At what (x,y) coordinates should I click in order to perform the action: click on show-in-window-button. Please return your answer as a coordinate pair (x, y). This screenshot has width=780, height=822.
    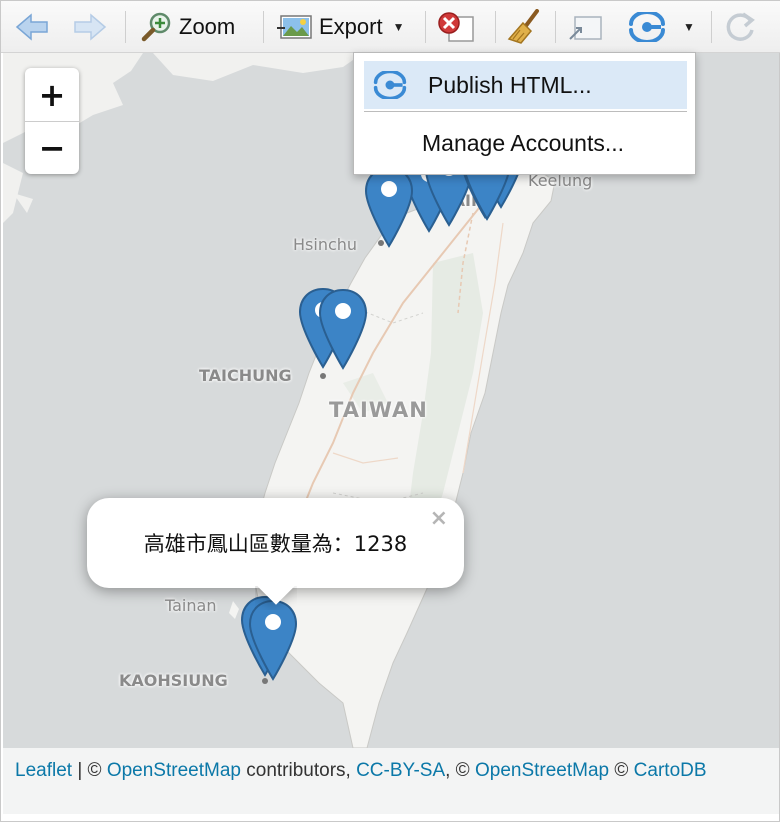
    Looking at the image, I should click on (585, 27).